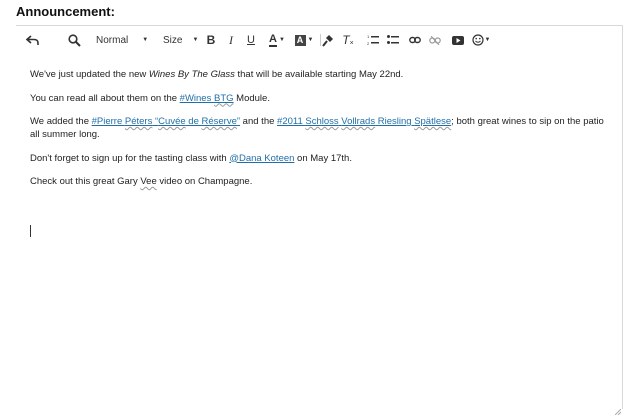 This screenshot has height=420, width=640. What do you see at coordinates (148, 181) in the screenshot?
I see `misspelled-text: Vee` at bounding box center [148, 181].